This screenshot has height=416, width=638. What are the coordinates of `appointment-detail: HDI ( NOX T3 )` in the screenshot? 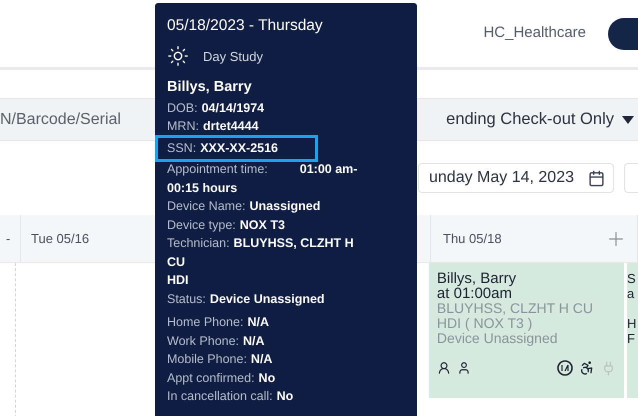 It's located at (485, 323).